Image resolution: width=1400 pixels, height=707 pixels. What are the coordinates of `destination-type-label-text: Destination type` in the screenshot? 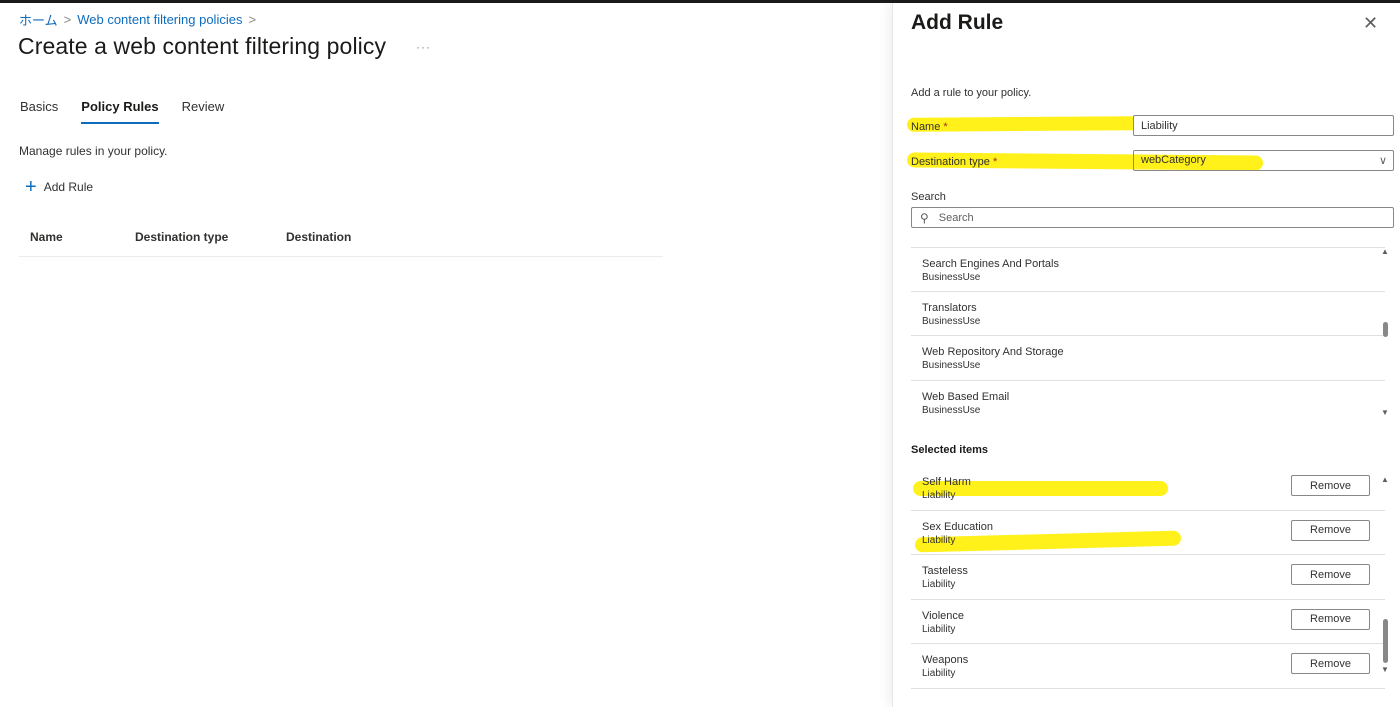 It's located at (950, 162).